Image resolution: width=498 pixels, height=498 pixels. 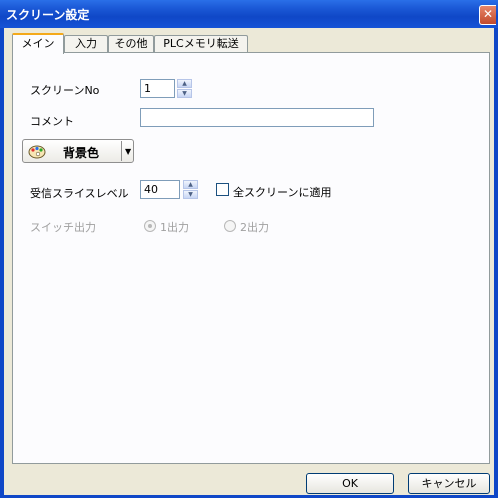 I want to click on background-color-label: 背景色, so click(x=81, y=153).